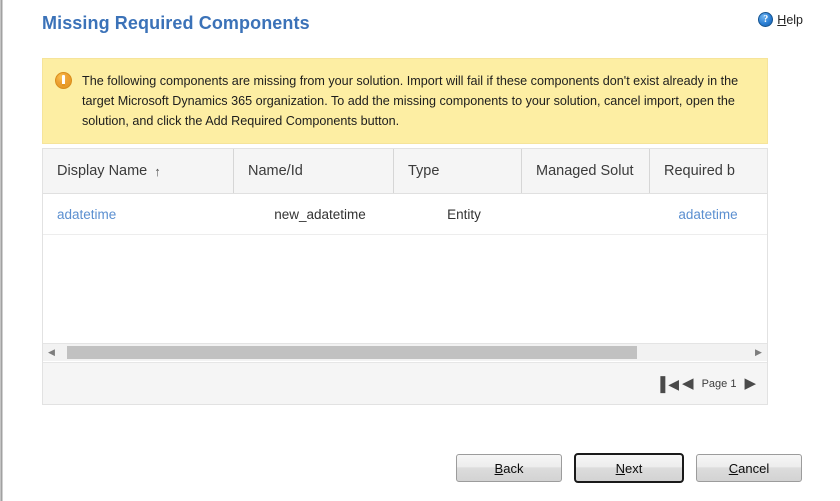 Image resolution: width=840 pixels, height=501 pixels. I want to click on display-name-link: adatetime, so click(86, 214).